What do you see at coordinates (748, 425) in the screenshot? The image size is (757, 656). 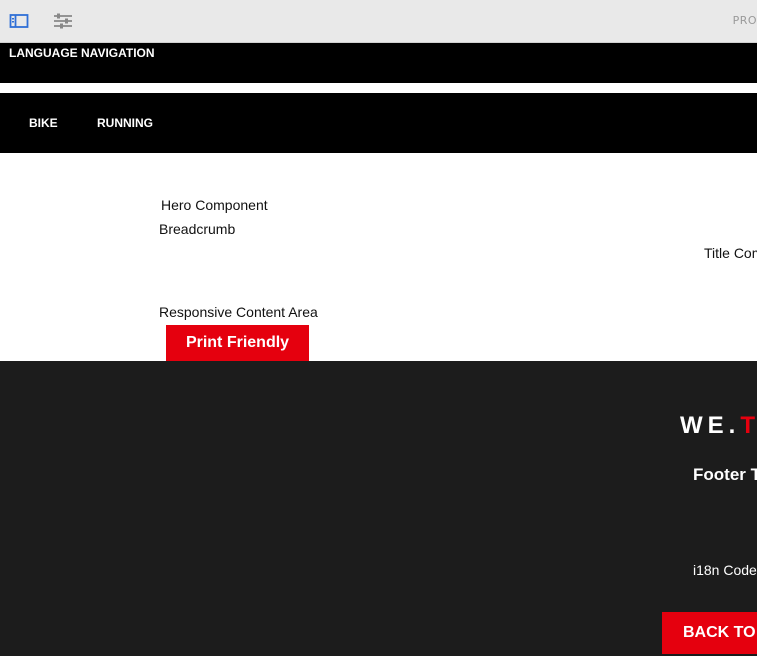 I see `logo-accent-text: T` at bounding box center [748, 425].